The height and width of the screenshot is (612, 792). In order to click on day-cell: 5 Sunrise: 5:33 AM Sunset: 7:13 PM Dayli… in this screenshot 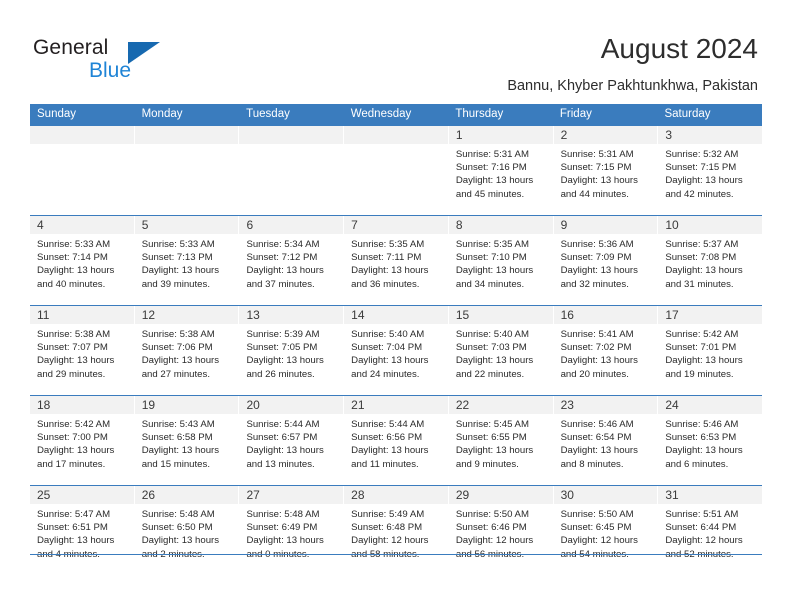, I will do `click(187, 260)`.